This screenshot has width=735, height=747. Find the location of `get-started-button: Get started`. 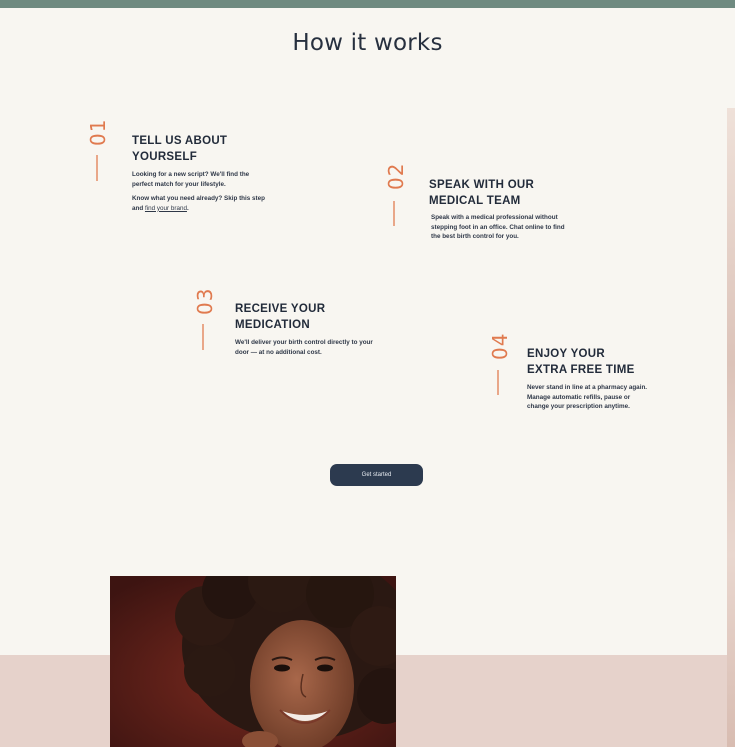

get-started-button: Get started is located at coordinates (376, 475).